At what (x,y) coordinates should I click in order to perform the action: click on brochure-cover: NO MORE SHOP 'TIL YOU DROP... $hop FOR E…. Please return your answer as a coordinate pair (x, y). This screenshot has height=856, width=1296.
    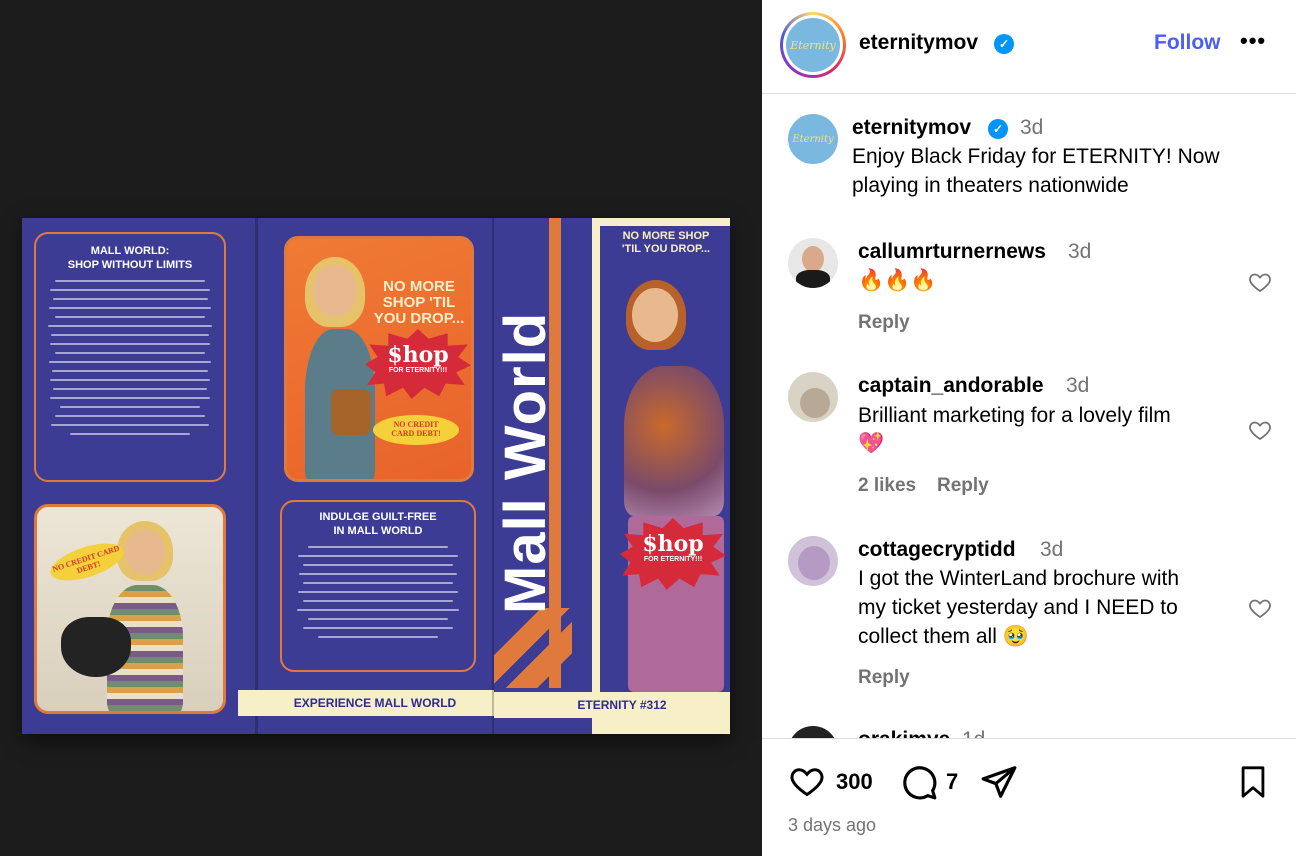
    Looking at the image, I should click on (661, 476).